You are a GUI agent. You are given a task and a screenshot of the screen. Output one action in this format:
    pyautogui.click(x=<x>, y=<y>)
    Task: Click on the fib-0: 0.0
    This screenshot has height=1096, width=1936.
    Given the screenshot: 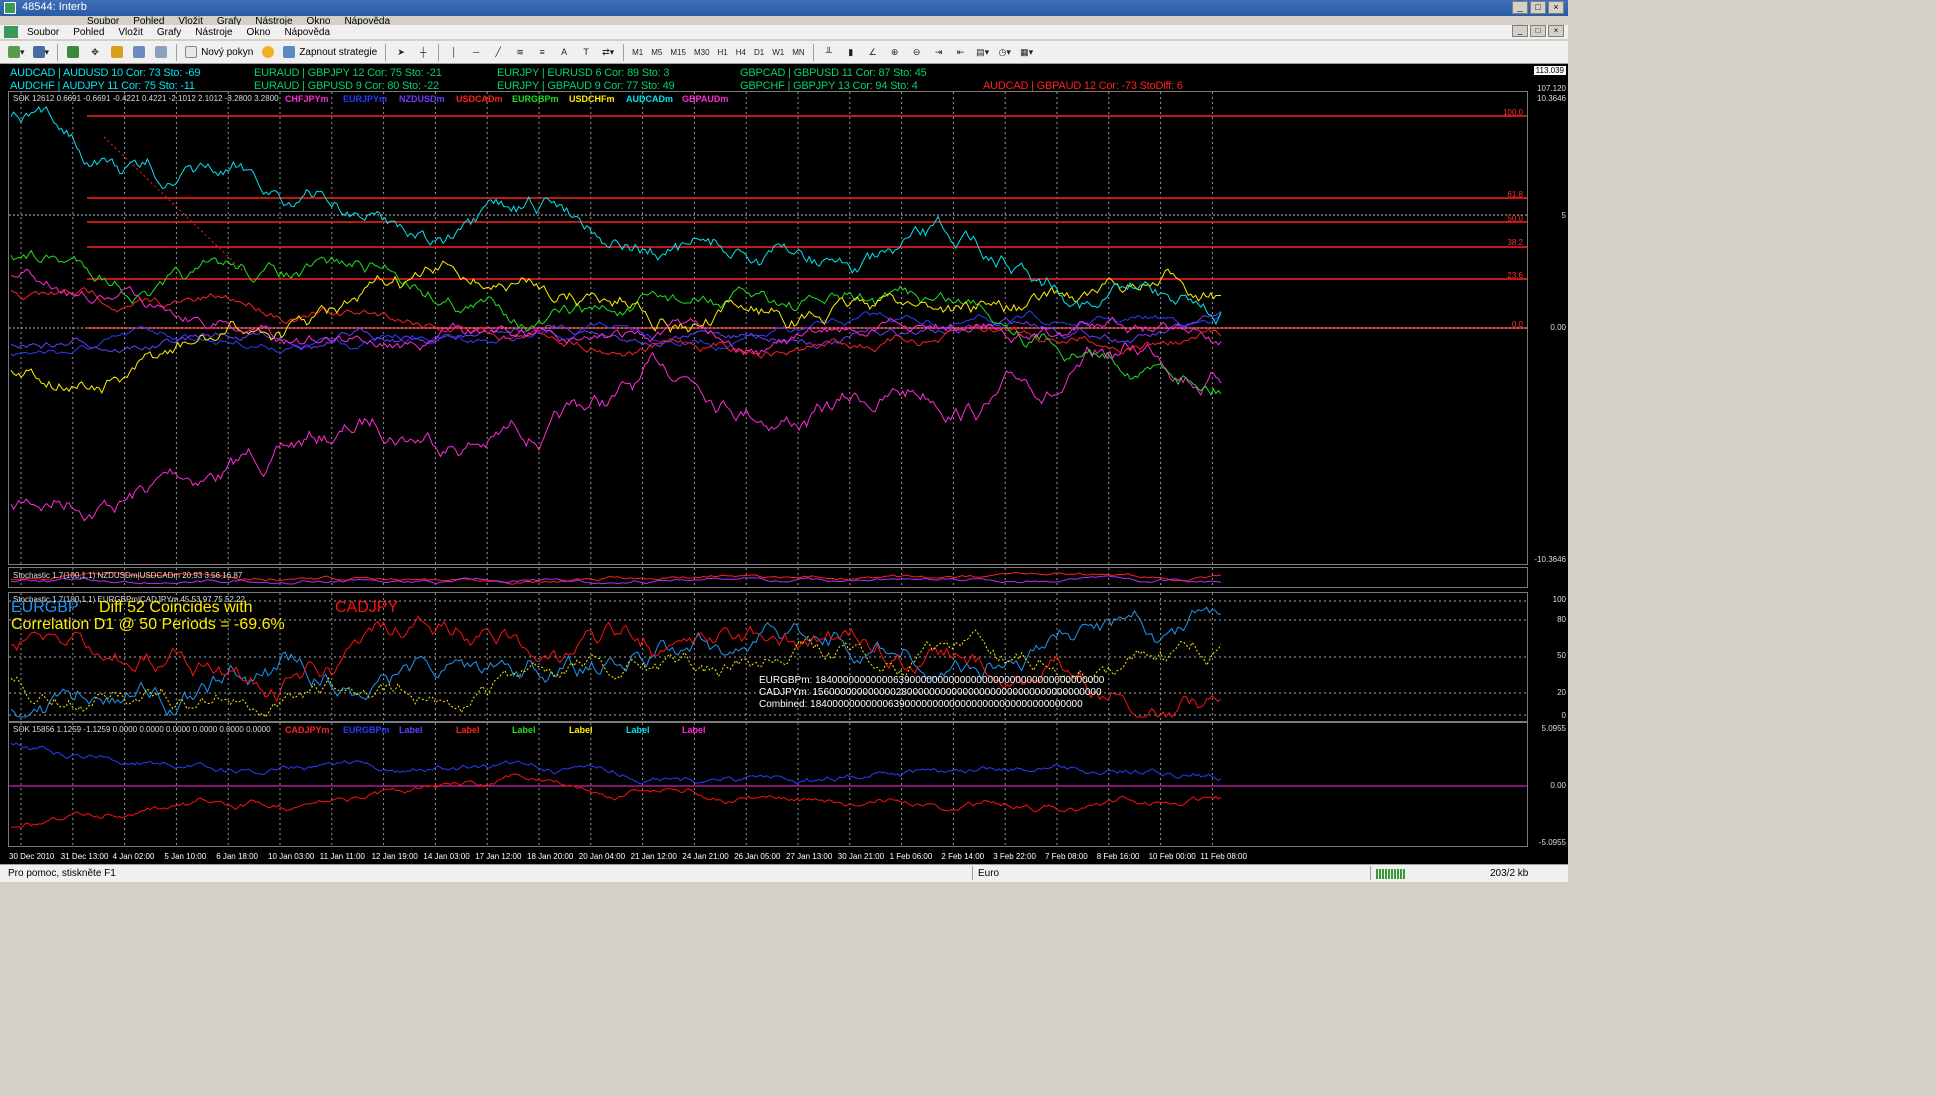 What is the action you would take?
    pyautogui.click(x=1517, y=324)
    